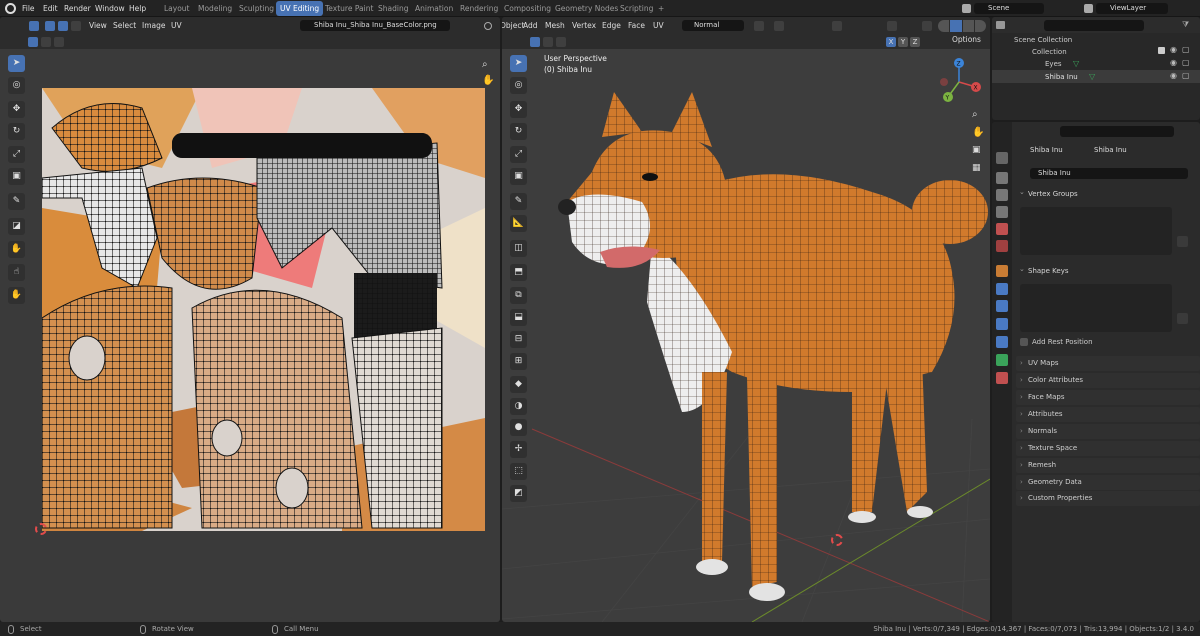 This screenshot has width=1200, height=636. I want to click on menu-mesh: Mesh, so click(555, 26).